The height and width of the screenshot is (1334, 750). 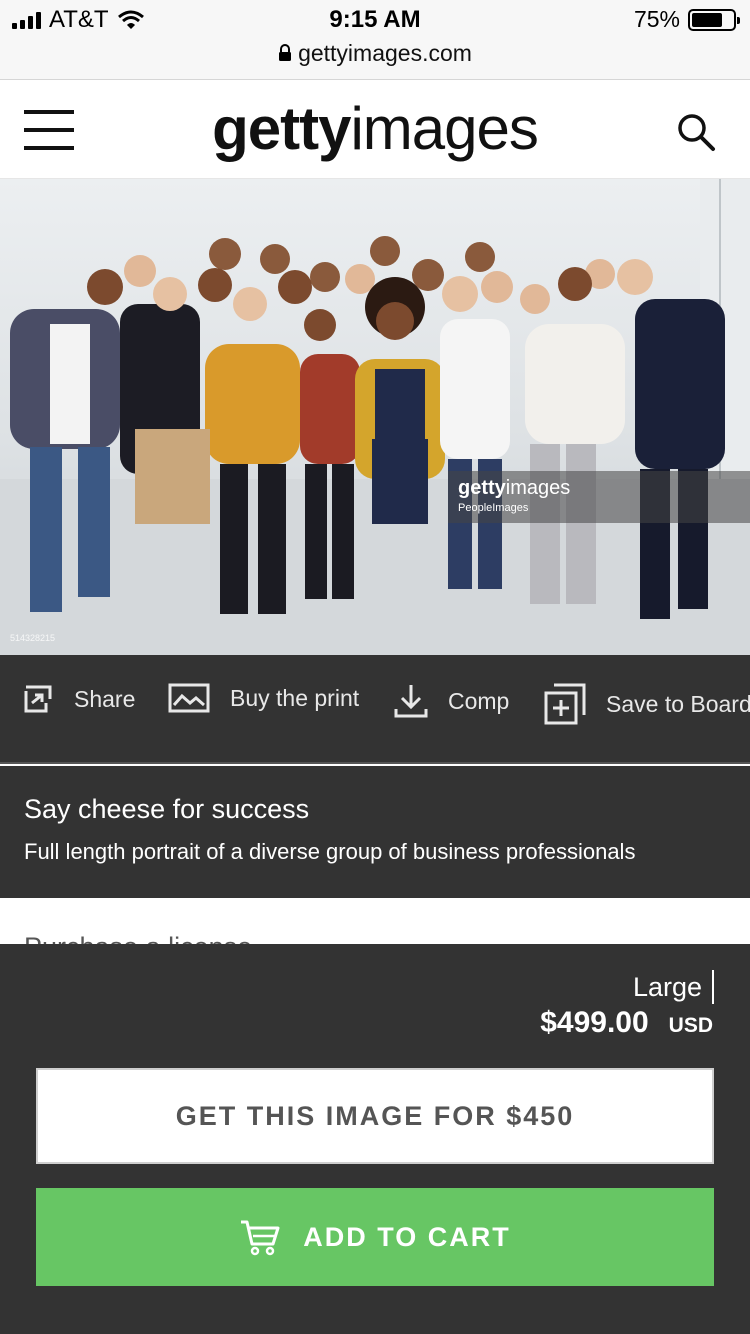 What do you see at coordinates (281, 128) in the screenshot?
I see `logo-bold: getty` at bounding box center [281, 128].